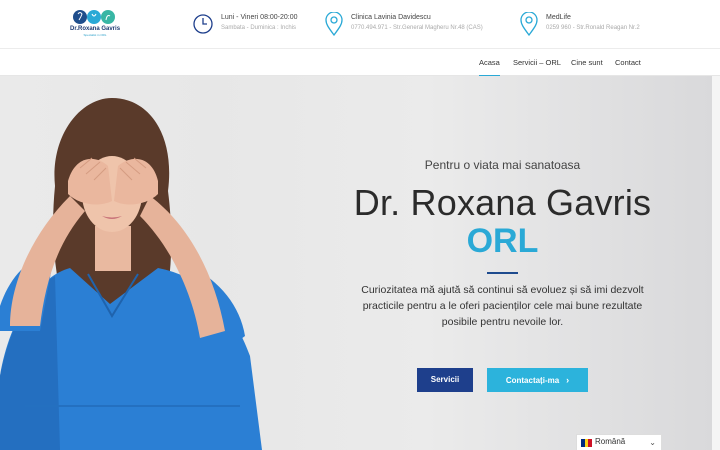 The image size is (720, 450). What do you see at coordinates (360, 63) in the screenshot?
I see `main-nav: Acasa Servicii – ORL Cine sunt Contact` at bounding box center [360, 63].